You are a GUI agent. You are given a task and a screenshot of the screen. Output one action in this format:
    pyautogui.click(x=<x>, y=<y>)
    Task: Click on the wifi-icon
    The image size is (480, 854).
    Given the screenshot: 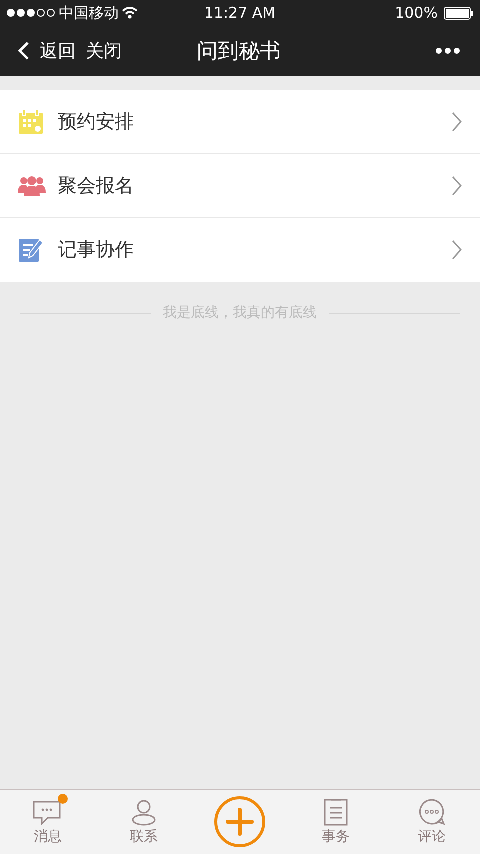 What is the action you would take?
    pyautogui.click(x=130, y=13)
    